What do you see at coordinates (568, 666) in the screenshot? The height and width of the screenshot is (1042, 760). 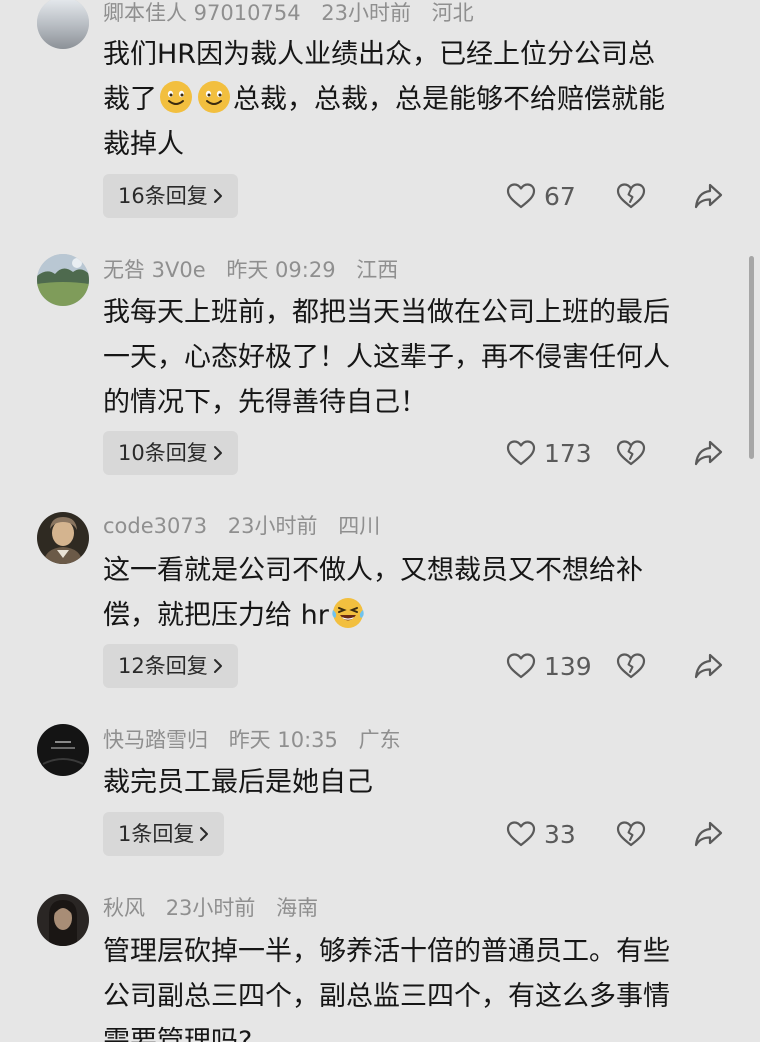 I see `like-count: 139` at bounding box center [568, 666].